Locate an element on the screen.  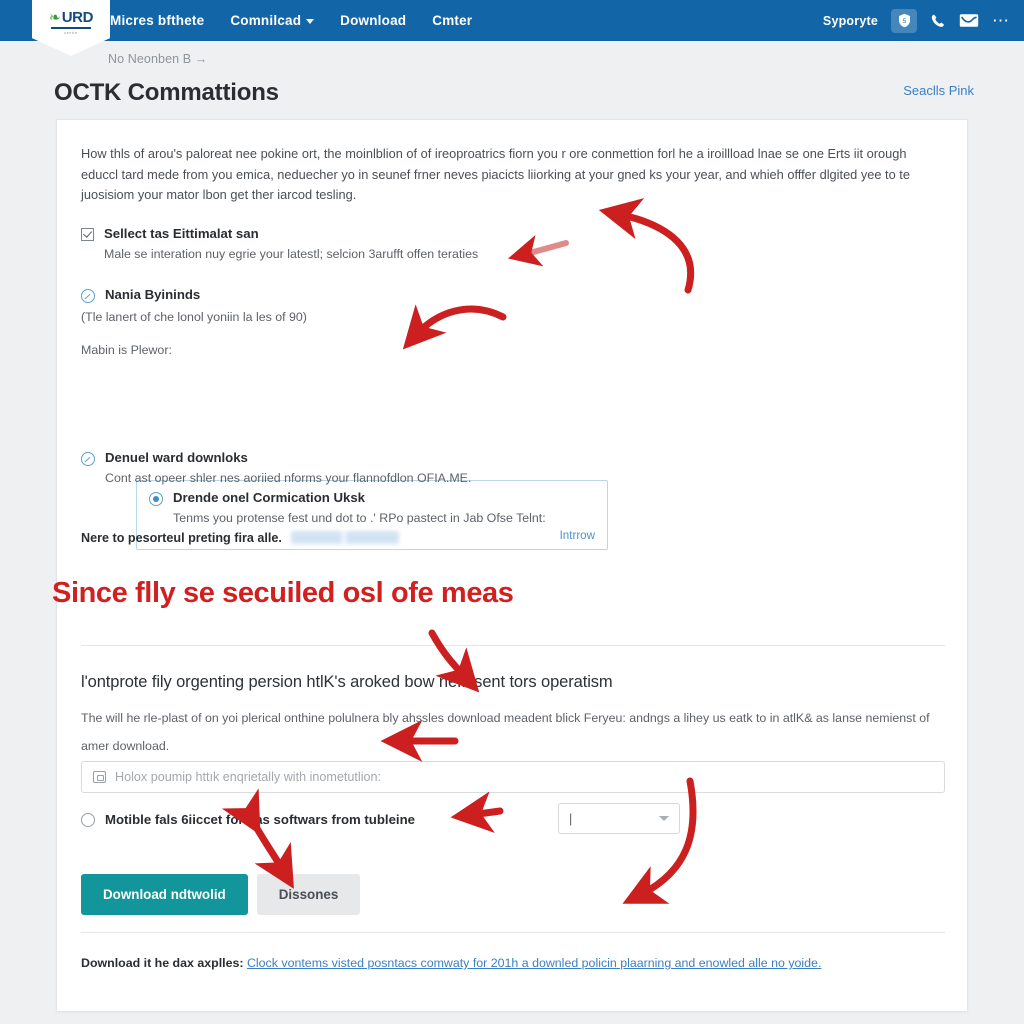
header-right-link: Seaclls Pink is located at coordinates (938, 90).